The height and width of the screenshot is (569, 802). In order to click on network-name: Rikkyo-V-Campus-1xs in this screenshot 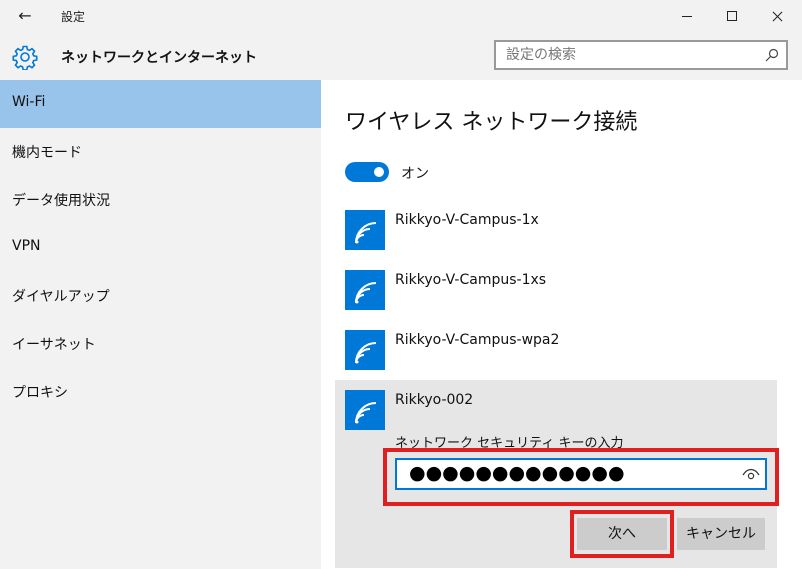, I will do `click(471, 280)`.